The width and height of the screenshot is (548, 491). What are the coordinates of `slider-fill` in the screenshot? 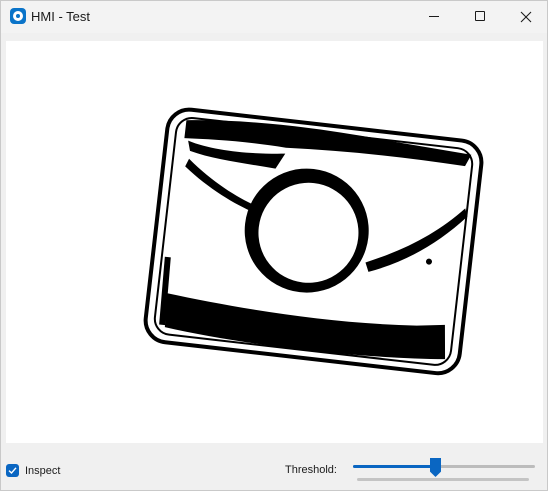 It's located at (394, 466).